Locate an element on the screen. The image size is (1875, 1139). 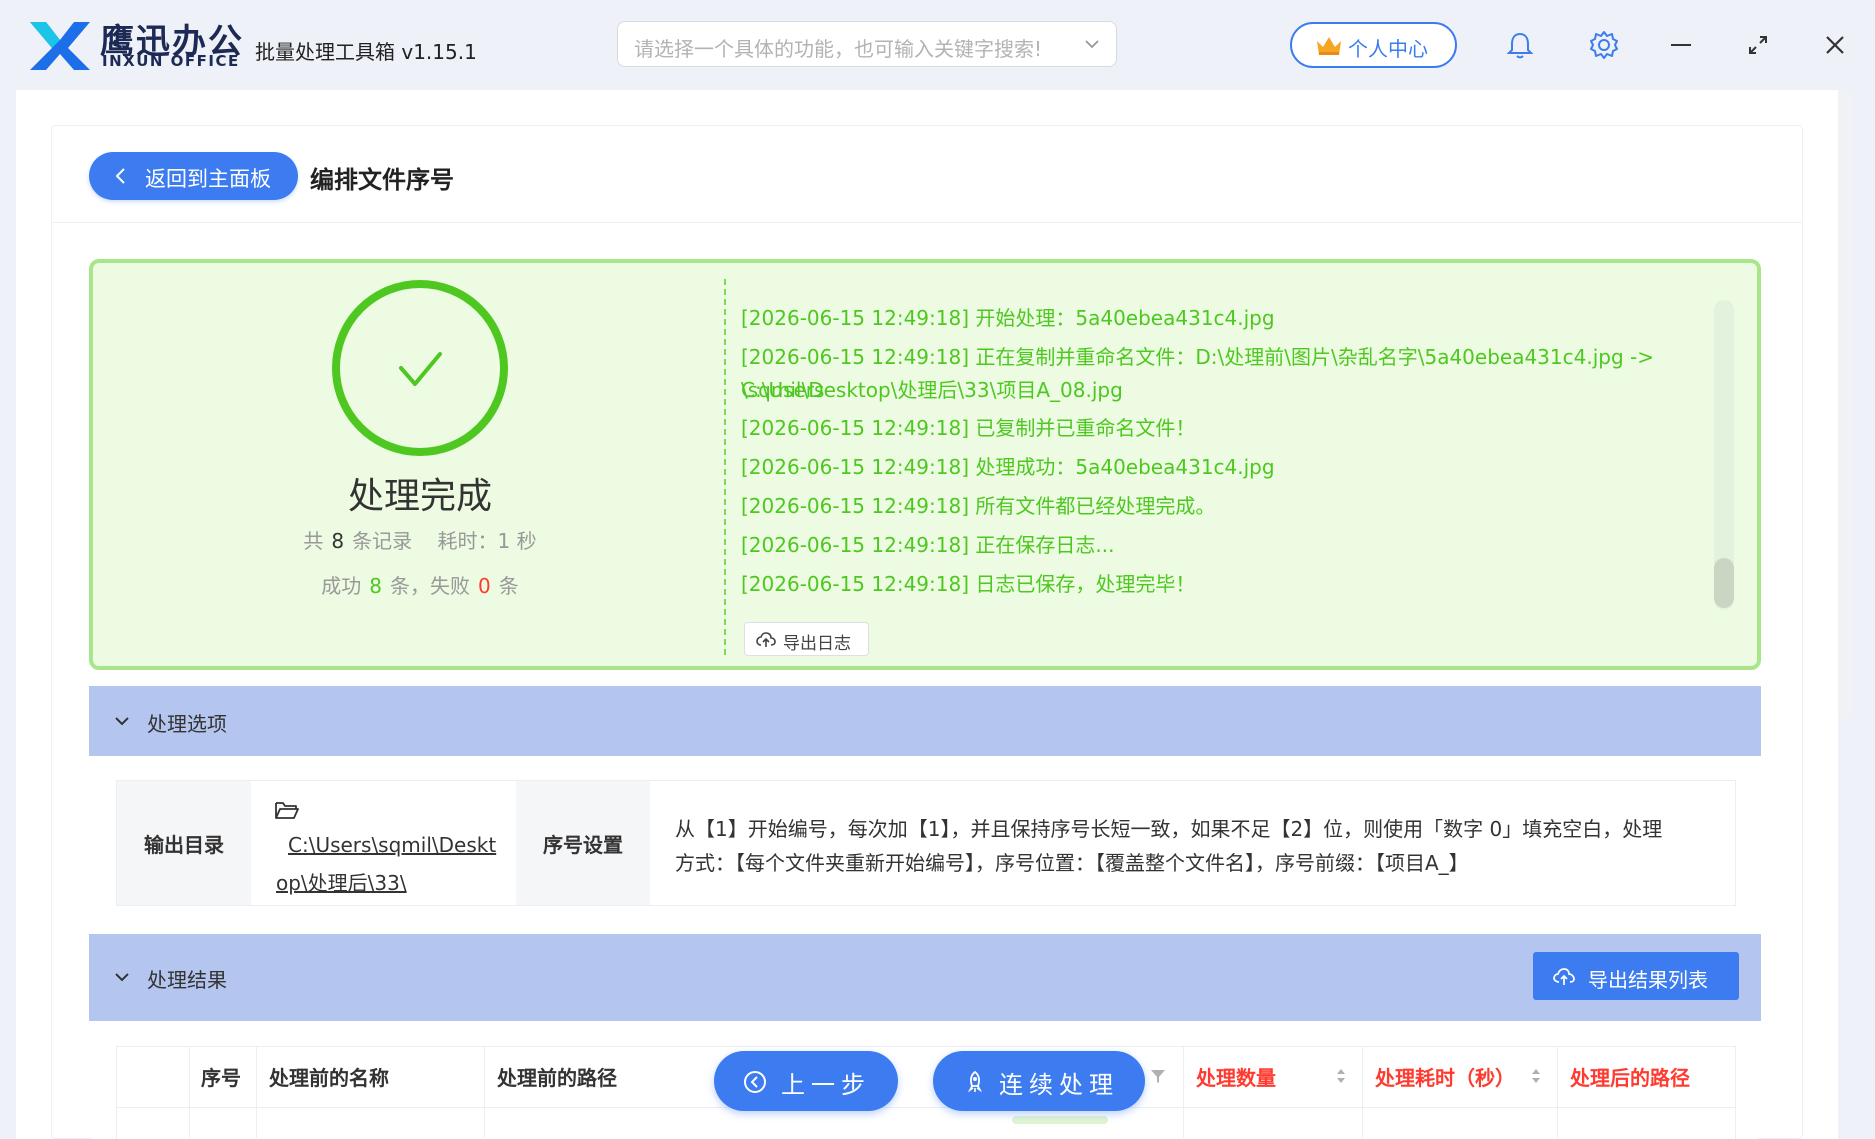
success-label: 成功 is located at coordinates (341, 586).